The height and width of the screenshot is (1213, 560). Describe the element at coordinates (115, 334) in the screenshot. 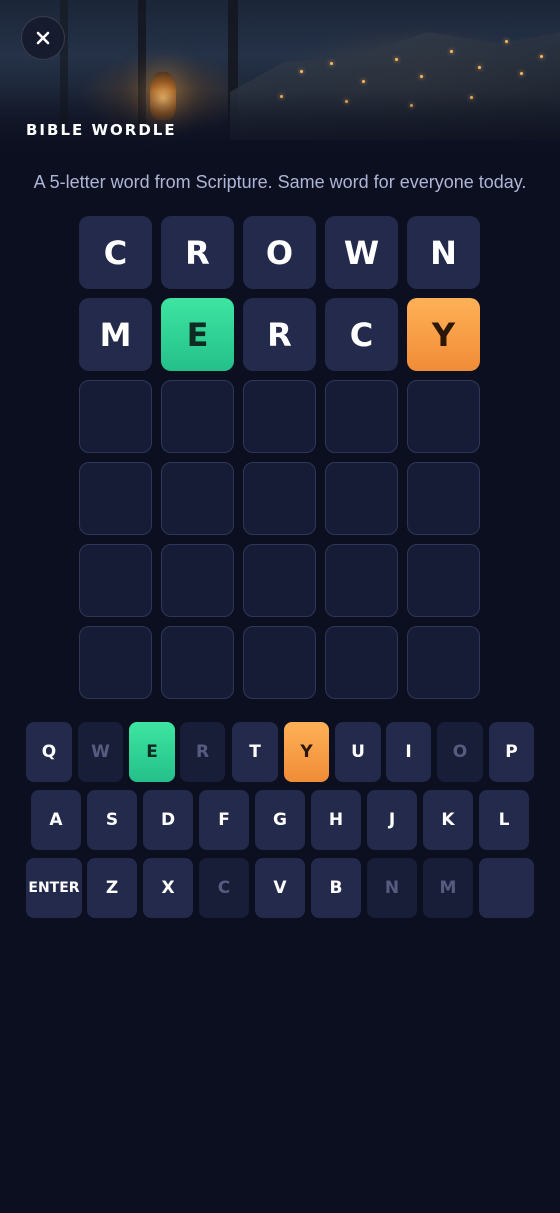

I see `board-tile: M` at that location.